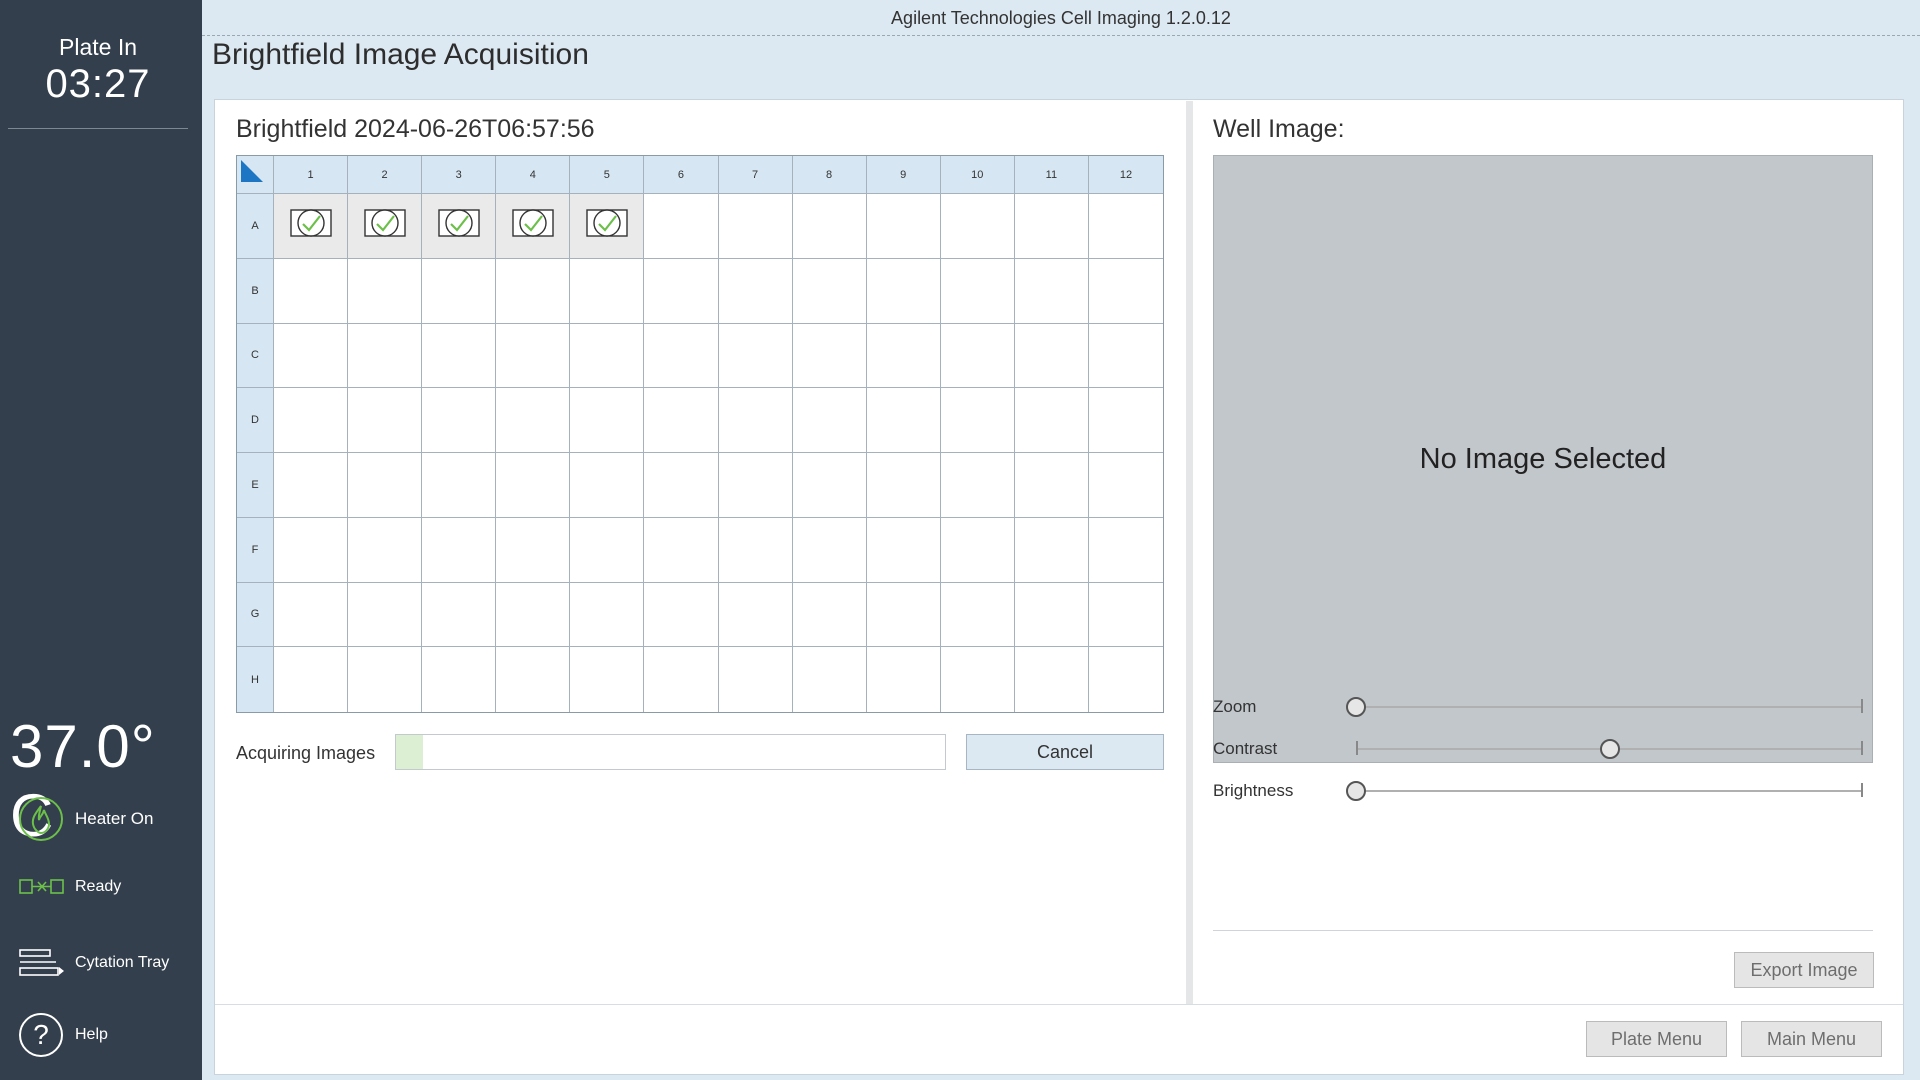  Describe the element at coordinates (829, 226) in the screenshot. I see `well-A8` at that location.